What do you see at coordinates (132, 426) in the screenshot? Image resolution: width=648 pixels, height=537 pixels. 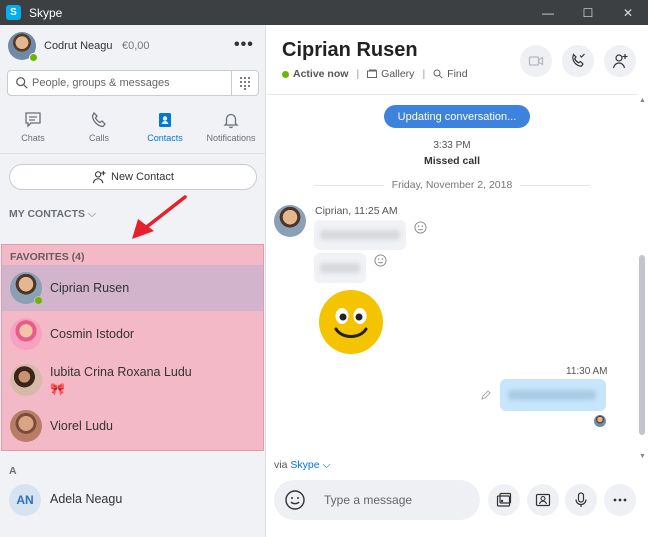 I see `contact-item-viorel-ludu: Viorel Ludu` at bounding box center [132, 426].